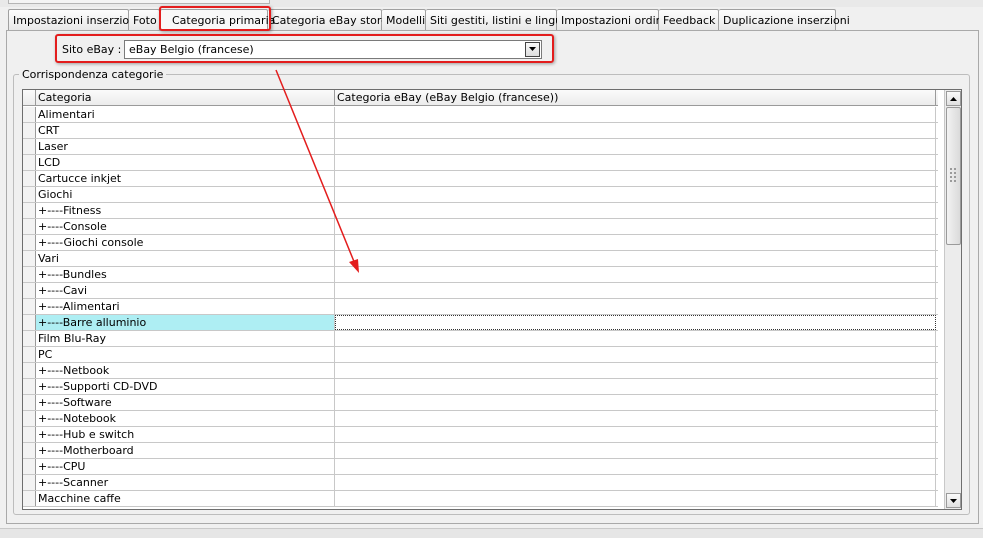  I want to click on table-row: +----Console, so click(480, 227).